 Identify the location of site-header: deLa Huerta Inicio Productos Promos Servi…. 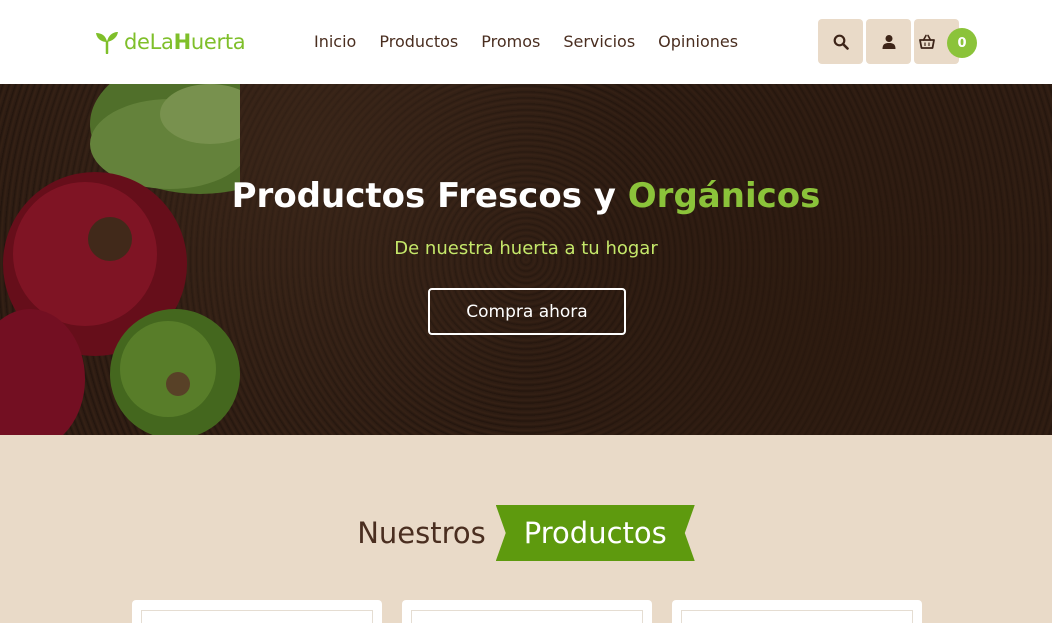
(526, 42).